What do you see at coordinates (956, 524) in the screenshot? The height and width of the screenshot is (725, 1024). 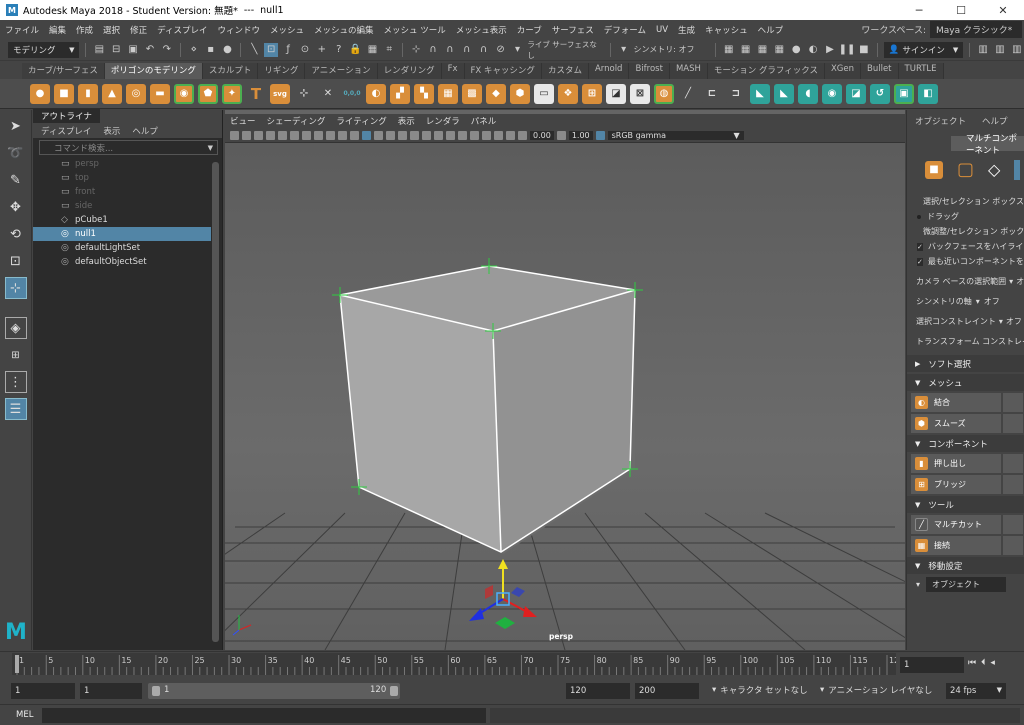 I see `multi-cut-button: ╱ マルチカット` at bounding box center [956, 524].